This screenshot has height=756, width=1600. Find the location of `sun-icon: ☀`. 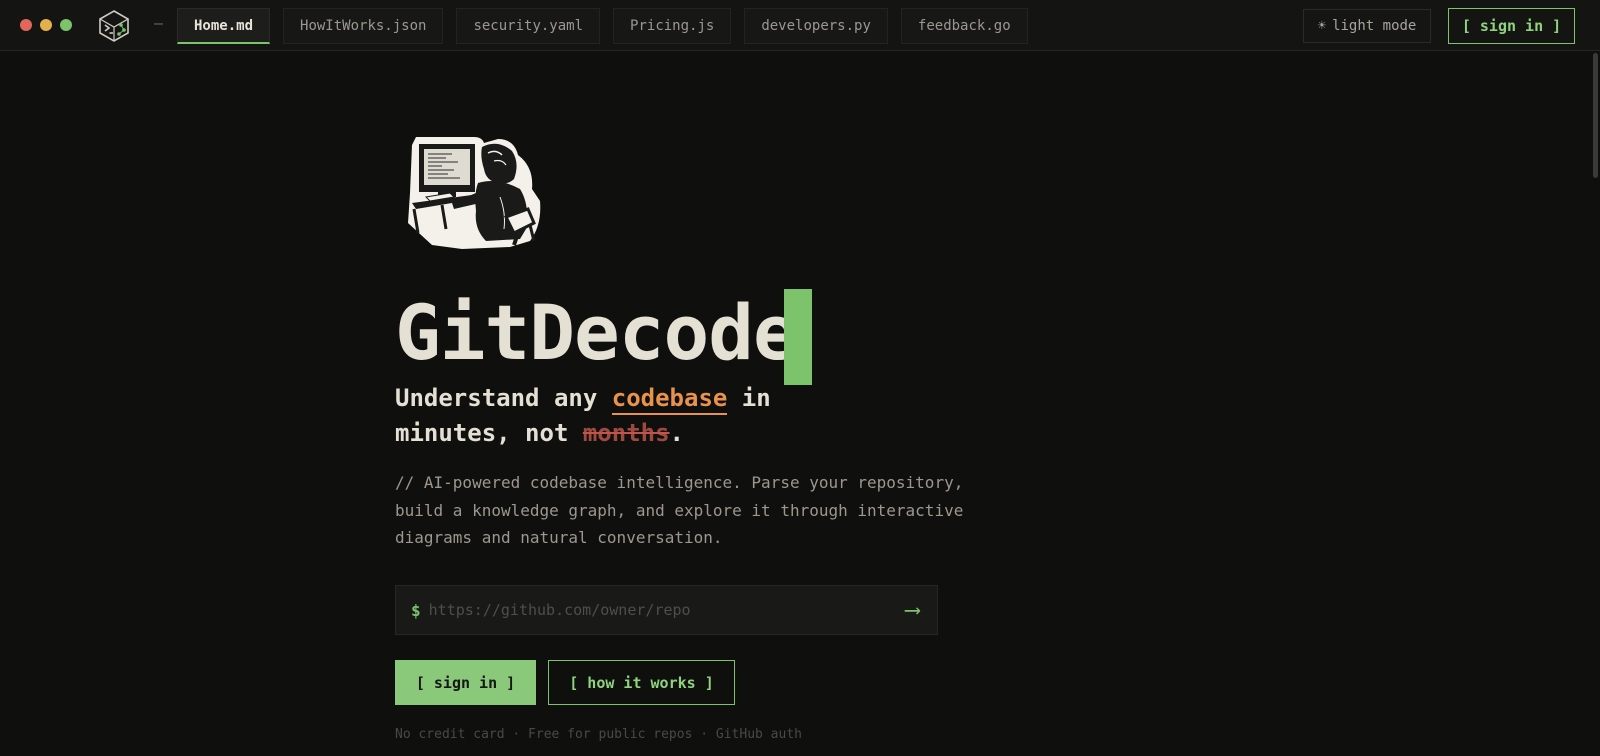

sun-icon: ☀ is located at coordinates (1322, 26).